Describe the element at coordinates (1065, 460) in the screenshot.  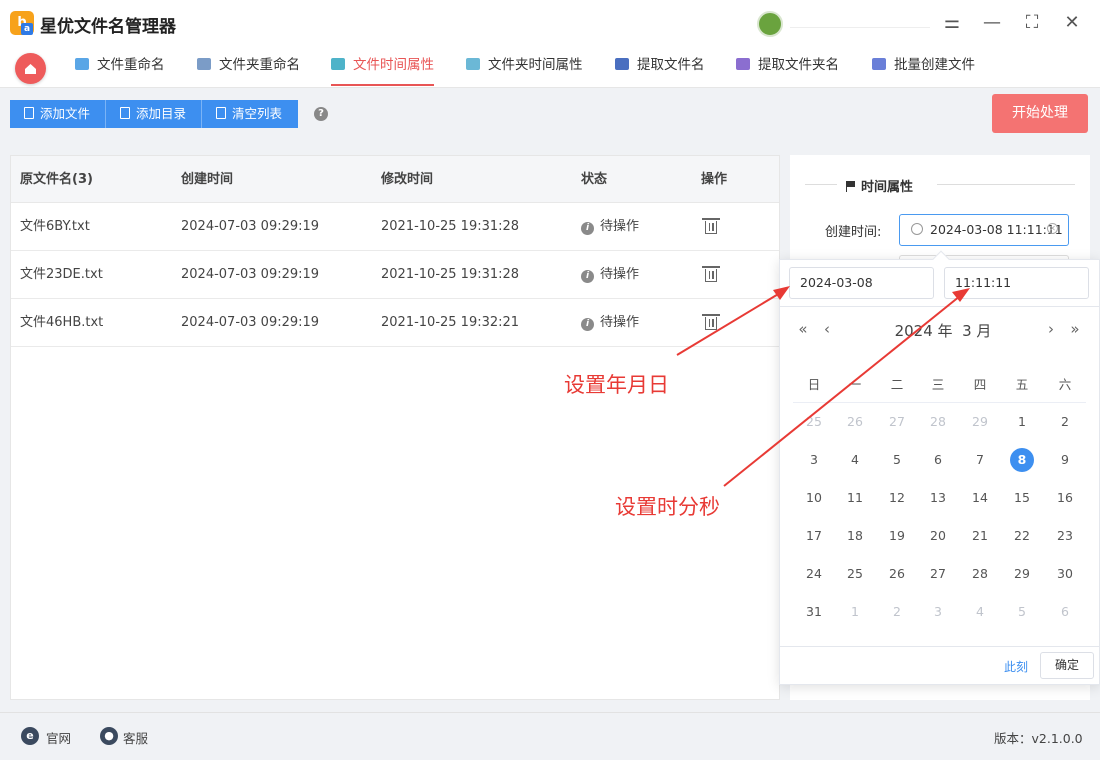
I see `calendar-day: 9` at that location.